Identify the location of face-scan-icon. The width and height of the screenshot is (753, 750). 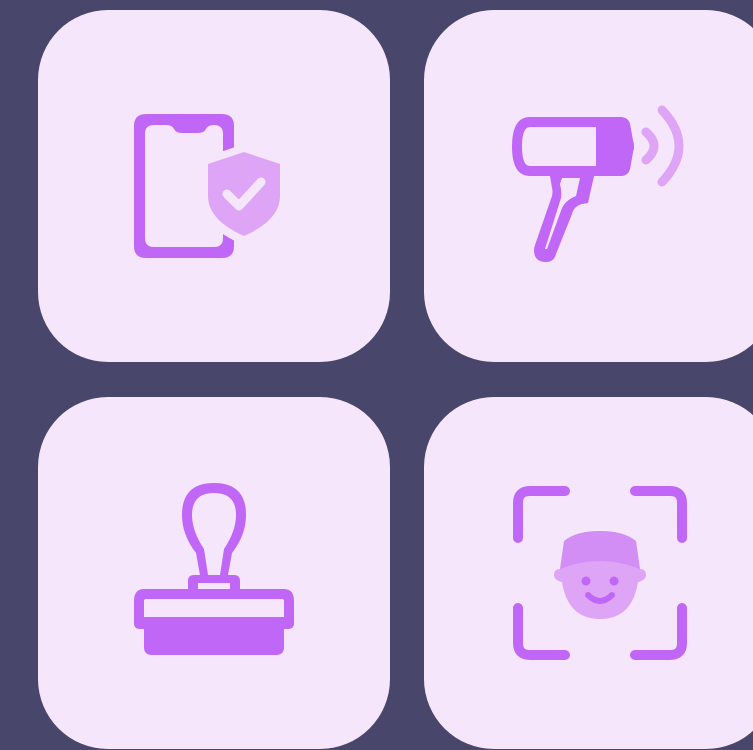
(600, 573).